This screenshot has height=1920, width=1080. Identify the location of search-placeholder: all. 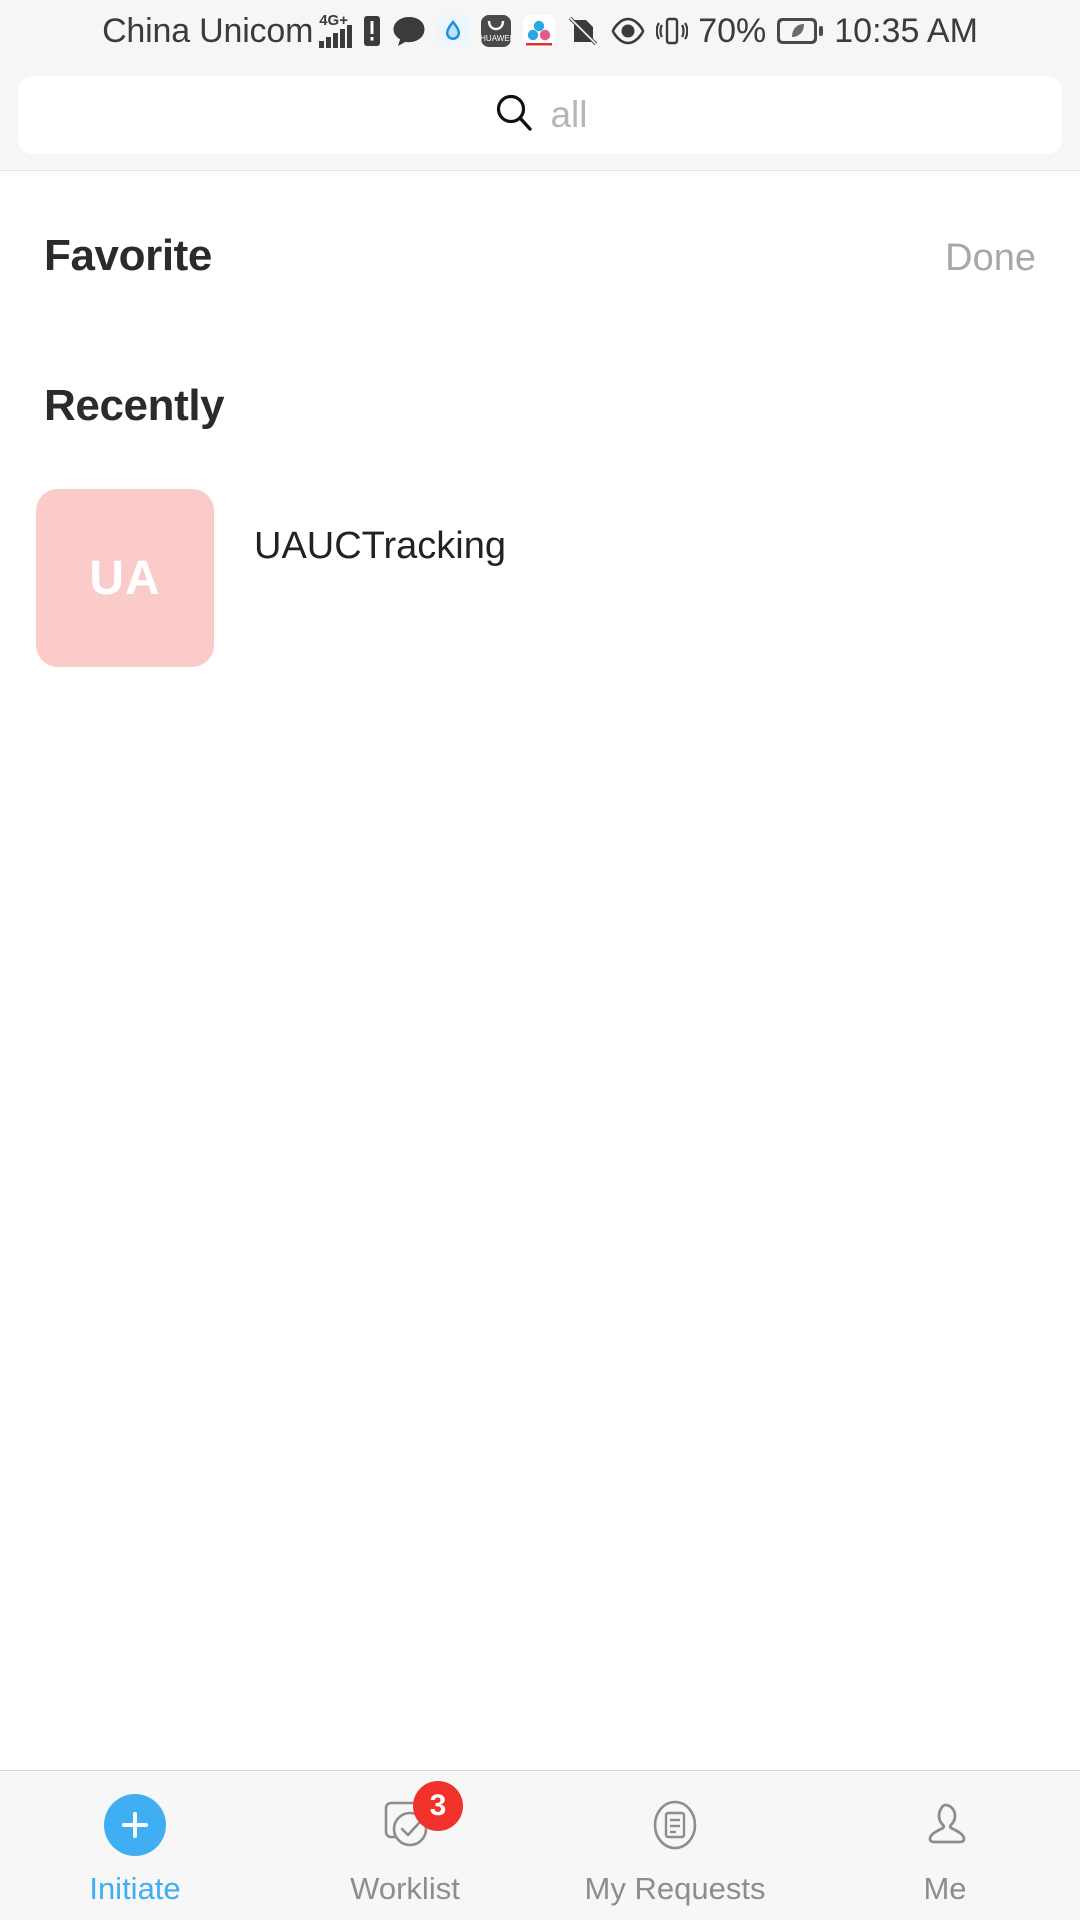
(569, 114).